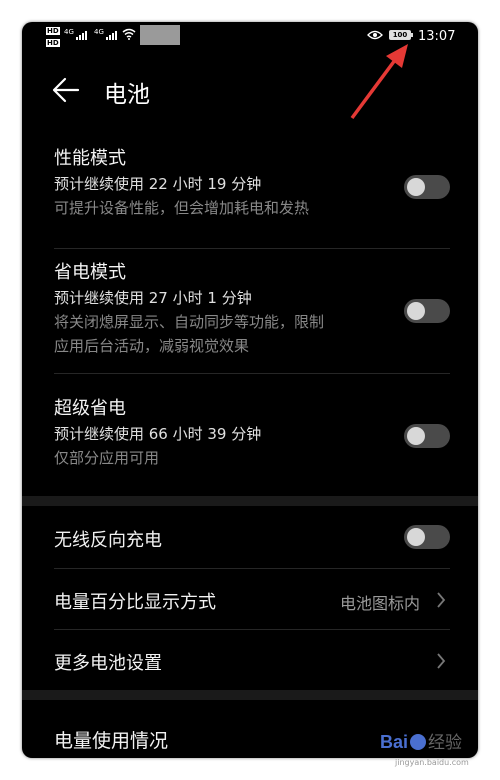 This screenshot has width=500, height=780. I want to click on reverse-charge-label: 无线反向充电, so click(108, 539).